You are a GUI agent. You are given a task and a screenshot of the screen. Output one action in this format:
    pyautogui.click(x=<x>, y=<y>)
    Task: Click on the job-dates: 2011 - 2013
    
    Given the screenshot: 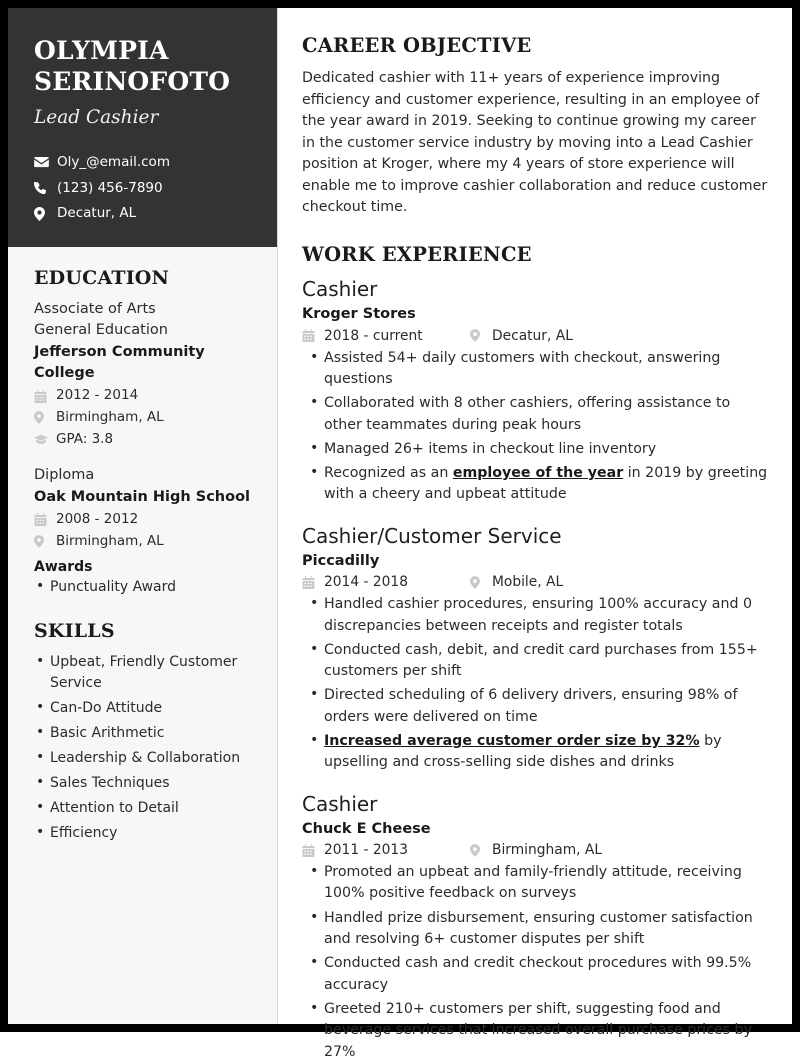 What is the action you would take?
    pyautogui.click(x=386, y=850)
    